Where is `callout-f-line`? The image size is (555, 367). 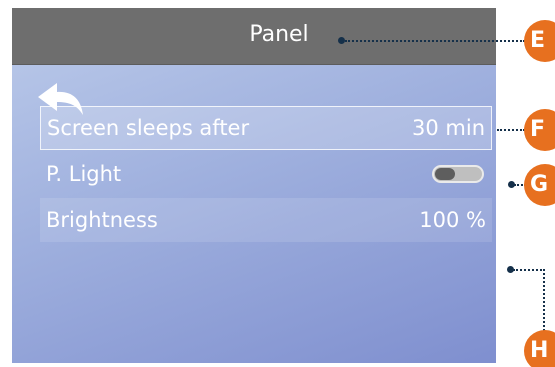
callout-f-line is located at coordinates (511, 130).